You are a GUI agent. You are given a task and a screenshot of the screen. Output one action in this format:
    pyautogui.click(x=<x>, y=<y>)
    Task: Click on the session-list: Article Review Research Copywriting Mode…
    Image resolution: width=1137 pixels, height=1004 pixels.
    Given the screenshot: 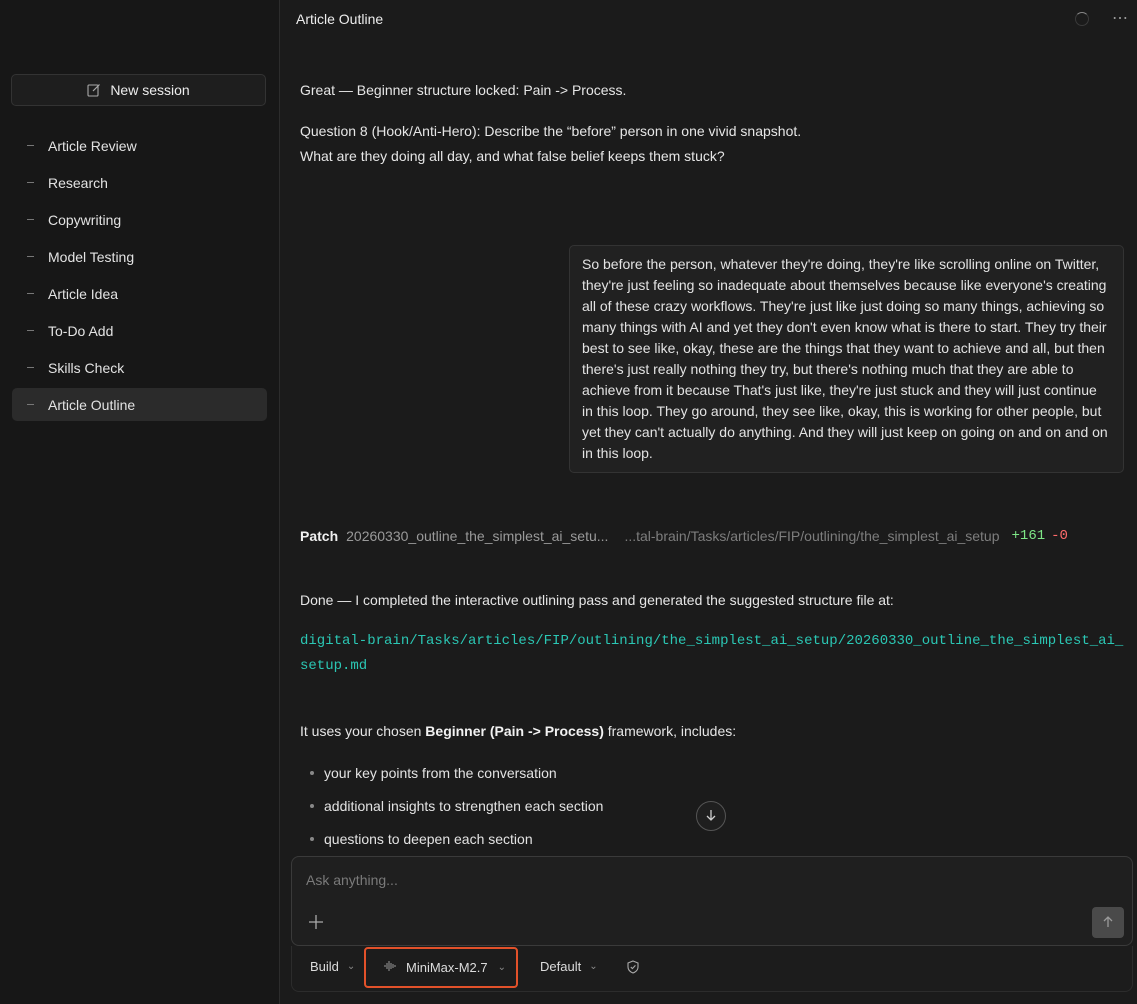 What is the action you would take?
    pyautogui.click(x=139, y=277)
    